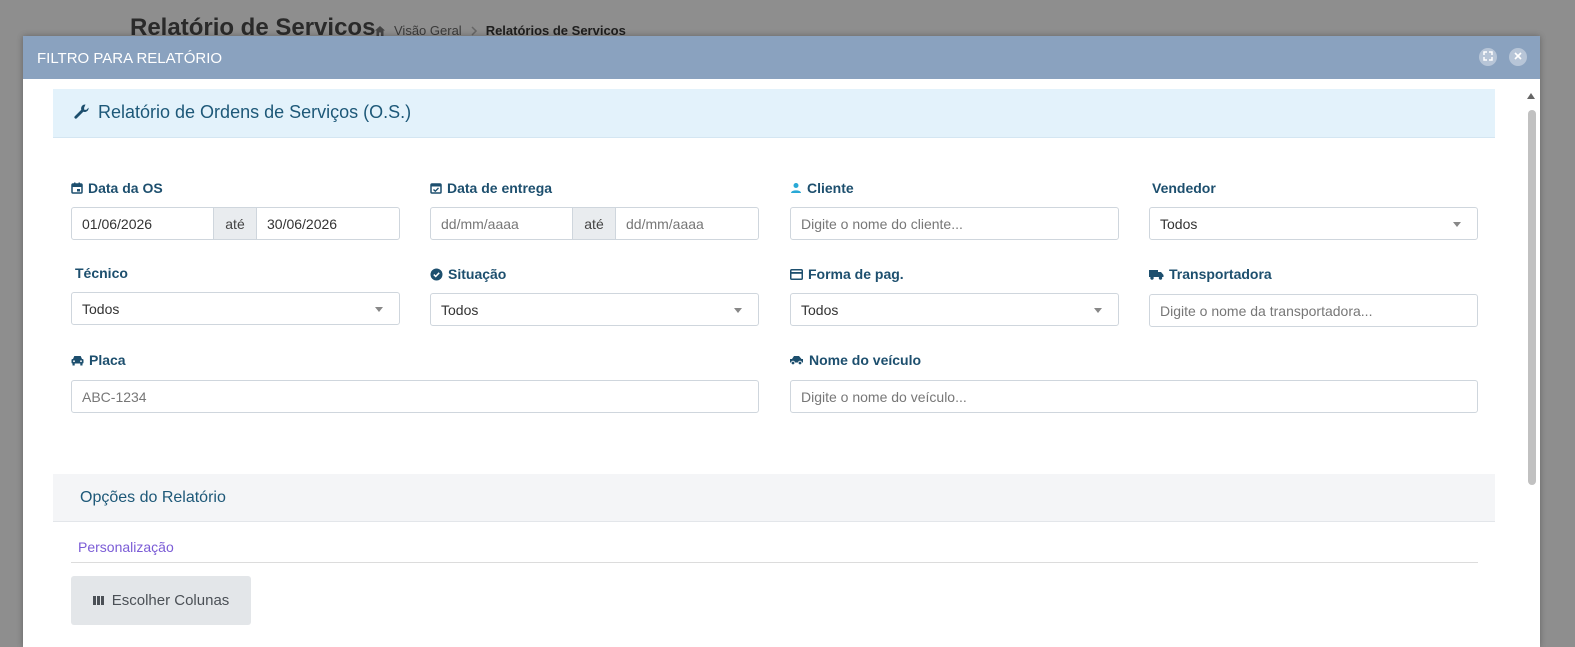 The height and width of the screenshot is (647, 1575). Describe the element at coordinates (142, 223) in the screenshot. I see `data-os-from-input` at that location.